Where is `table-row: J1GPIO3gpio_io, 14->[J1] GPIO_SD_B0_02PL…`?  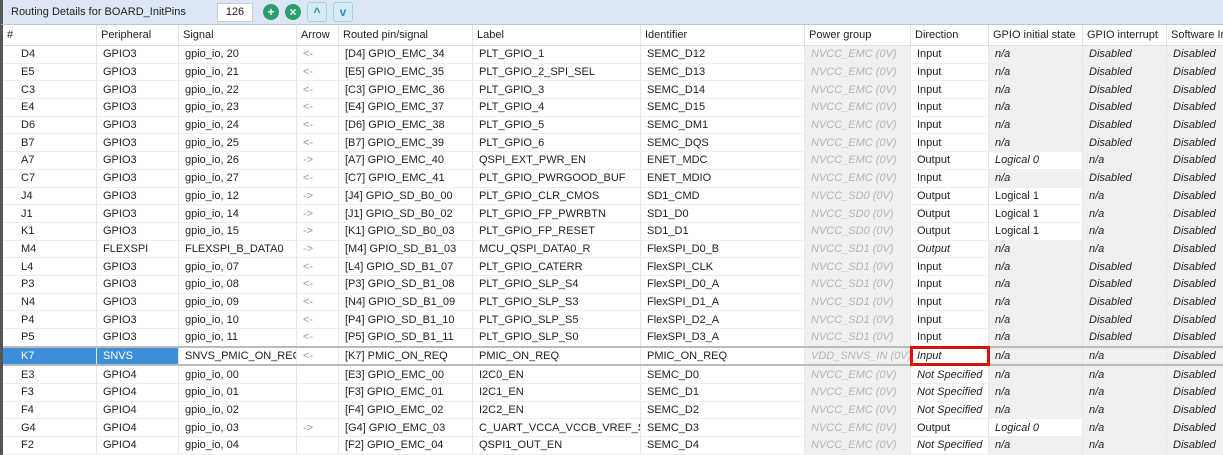
table-row: J1GPIO3gpio_io, 14->[J1] GPIO_SD_B0_02PL… is located at coordinates (612, 214).